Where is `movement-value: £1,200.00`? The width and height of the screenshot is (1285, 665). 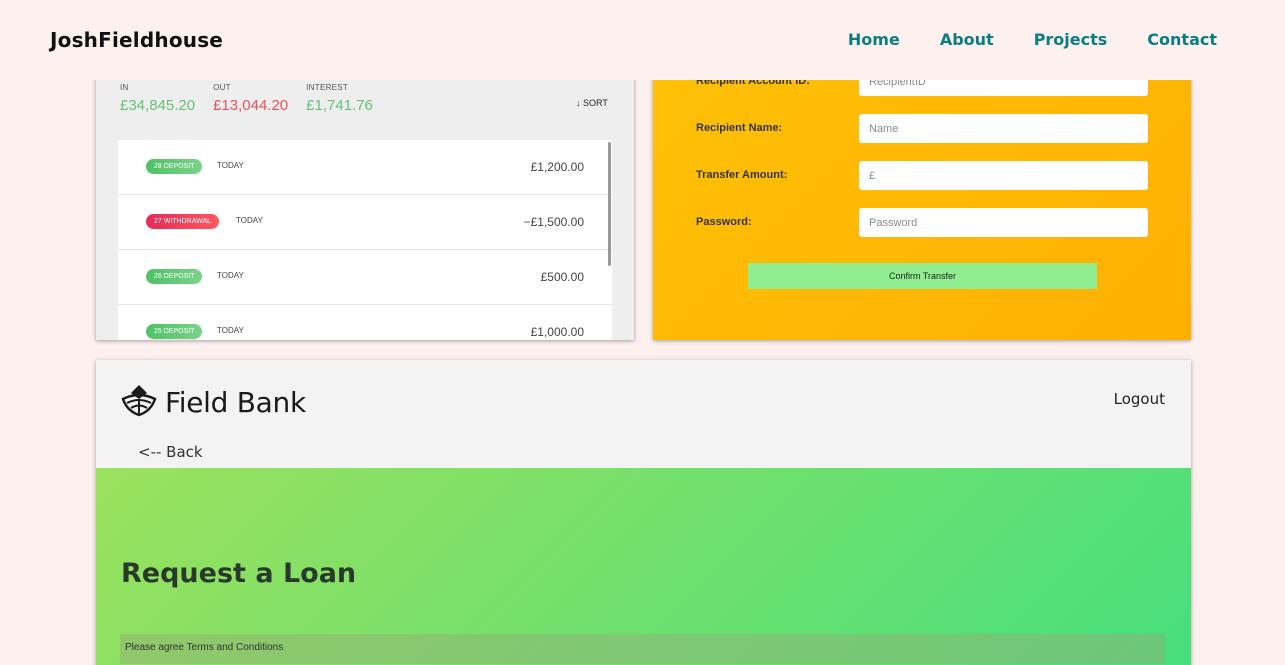
movement-value: £1,200.00 is located at coordinates (557, 167).